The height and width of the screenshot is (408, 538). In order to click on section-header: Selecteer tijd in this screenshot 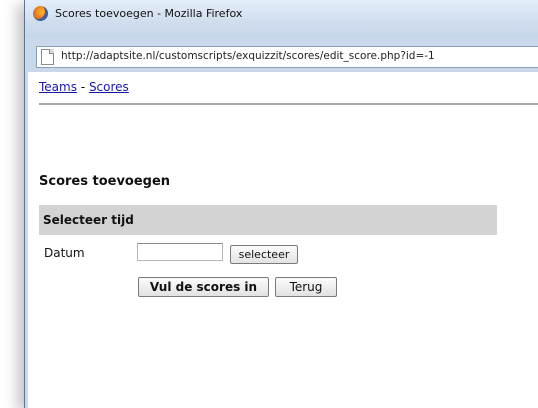, I will do `click(268, 220)`.